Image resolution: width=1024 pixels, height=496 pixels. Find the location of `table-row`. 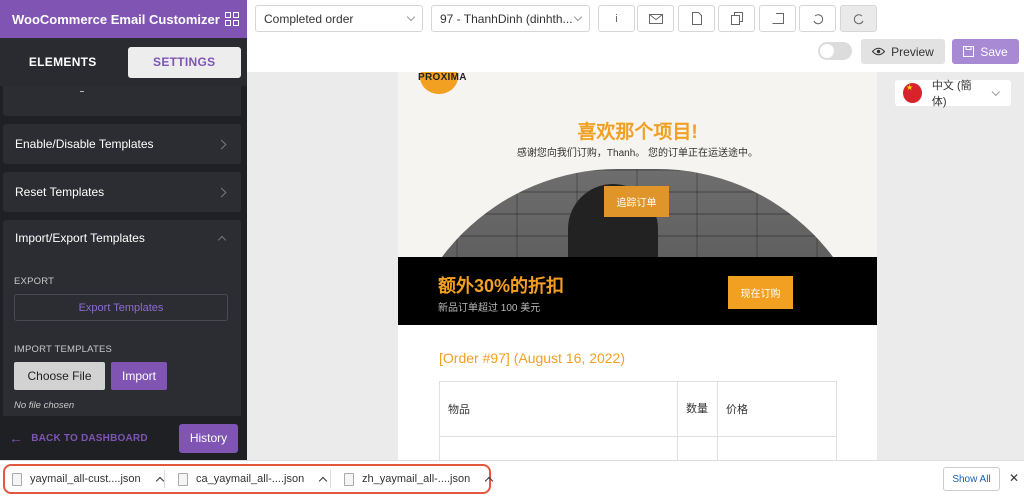

table-row is located at coordinates (638, 448).